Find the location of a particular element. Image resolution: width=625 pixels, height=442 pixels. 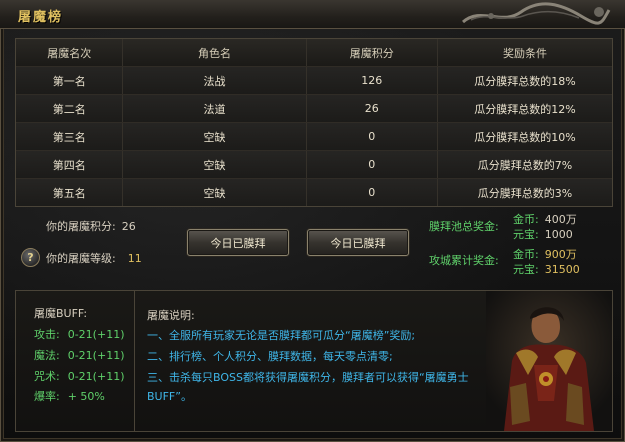

rank-cell: 第一名 is located at coordinates (69, 81).